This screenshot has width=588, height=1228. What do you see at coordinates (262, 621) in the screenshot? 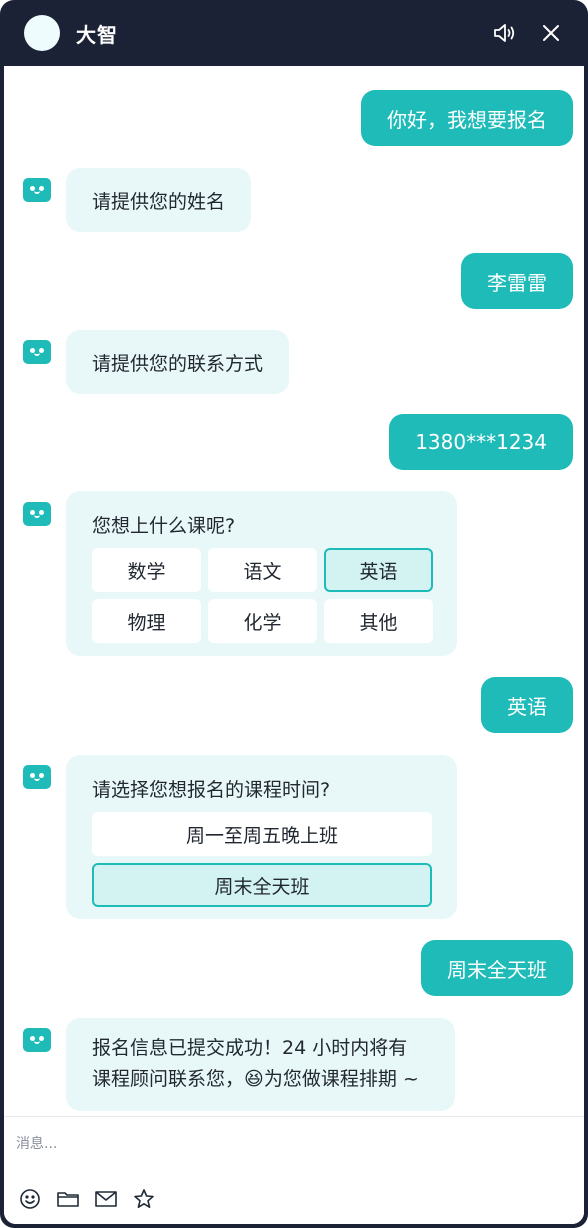
I see `option-chemistry: 化学` at bounding box center [262, 621].